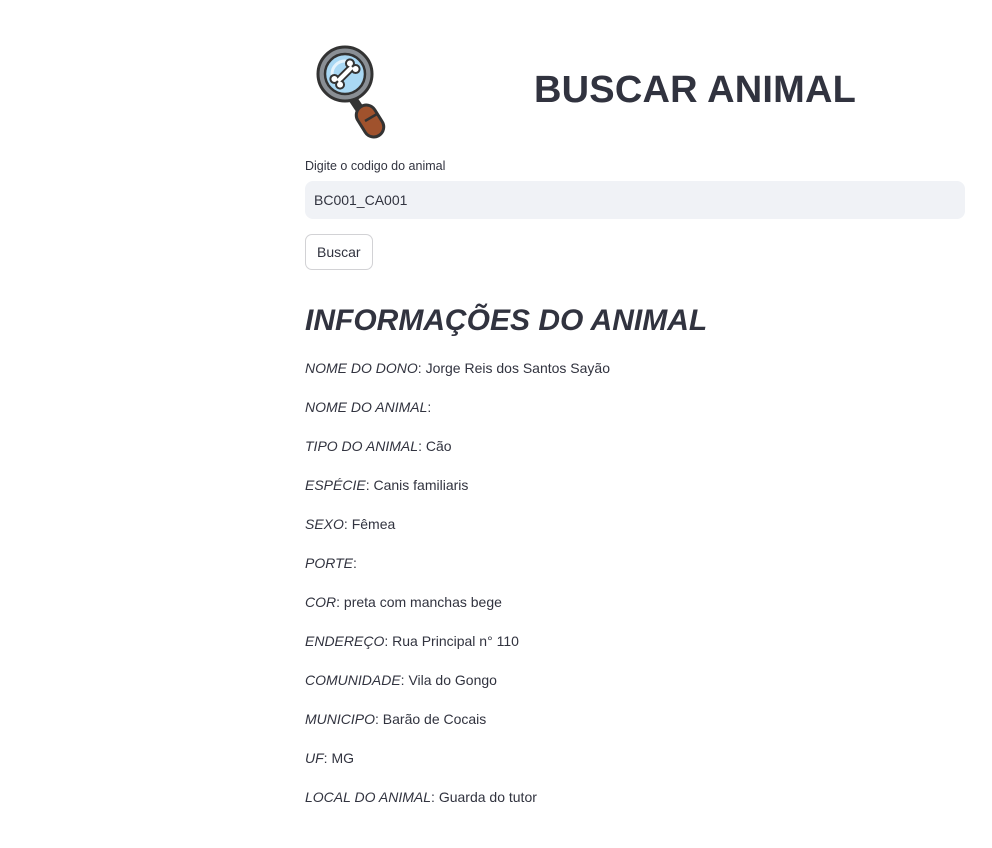 This screenshot has height=848, width=992. Describe the element at coordinates (421, 485) in the screenshot. I see `info-value: Canis familiaris` at that location.